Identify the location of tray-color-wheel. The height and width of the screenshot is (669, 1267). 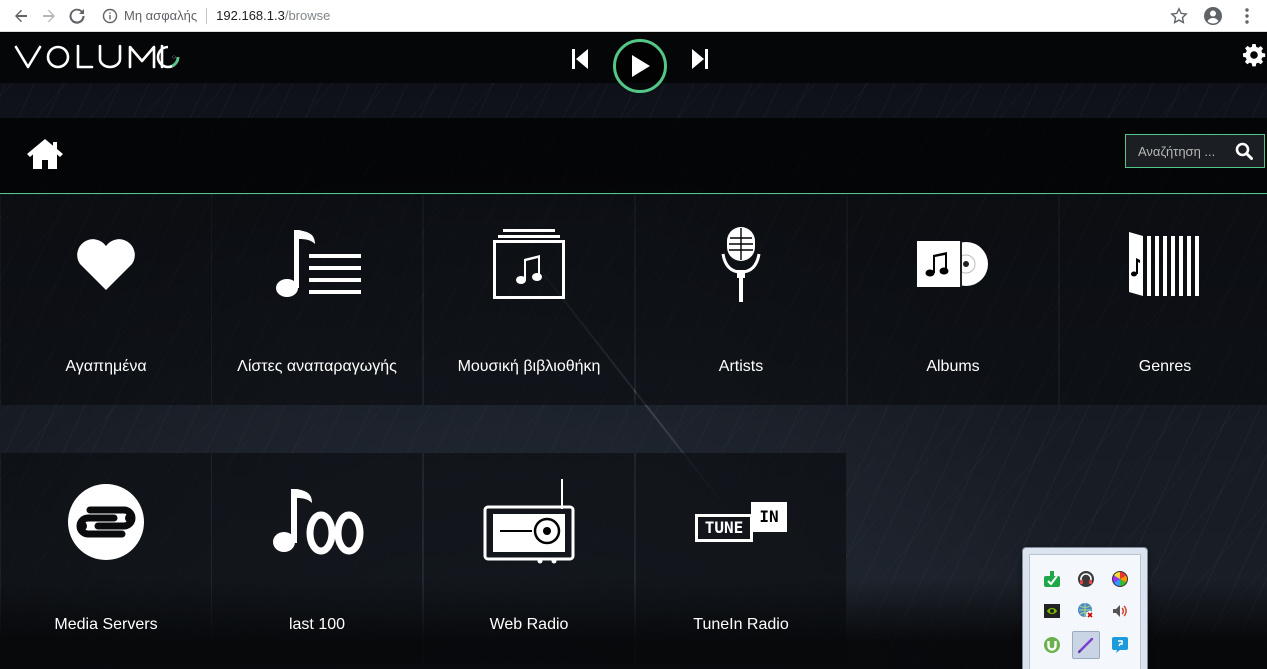
(1120, 579).